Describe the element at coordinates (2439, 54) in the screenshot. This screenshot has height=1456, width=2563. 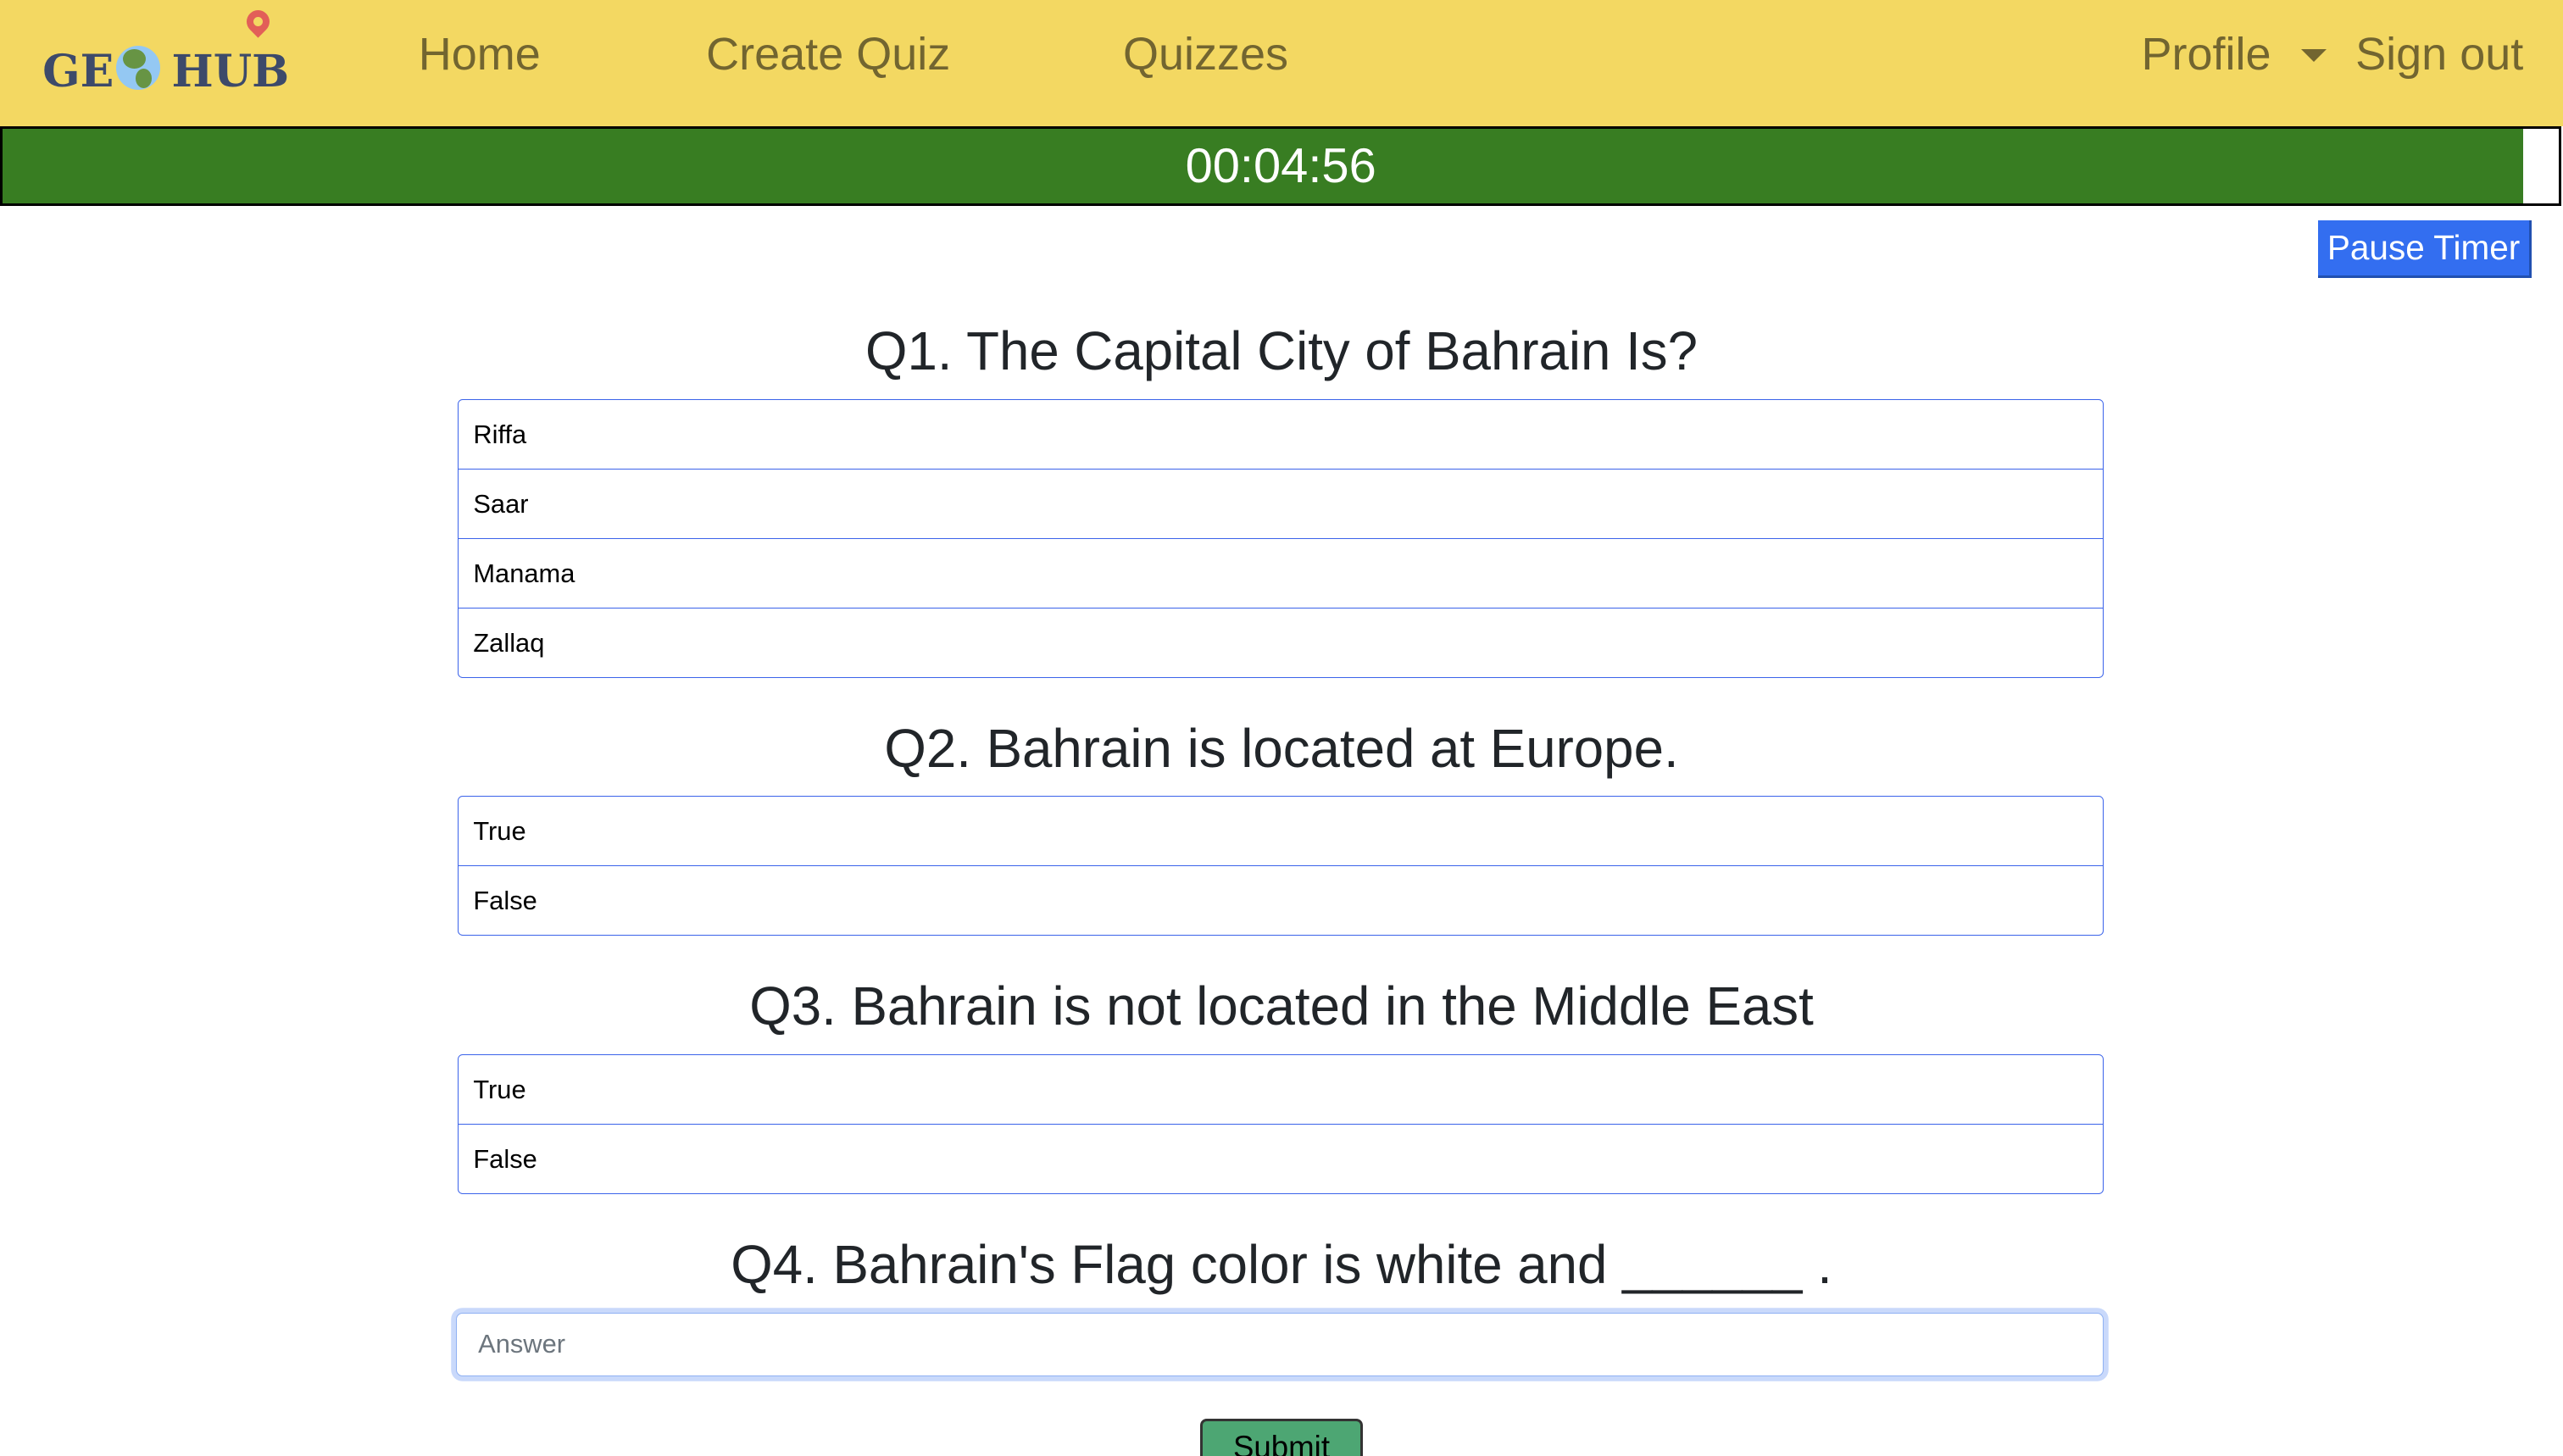
I see `nav-sign-out: Sign out` at that location.